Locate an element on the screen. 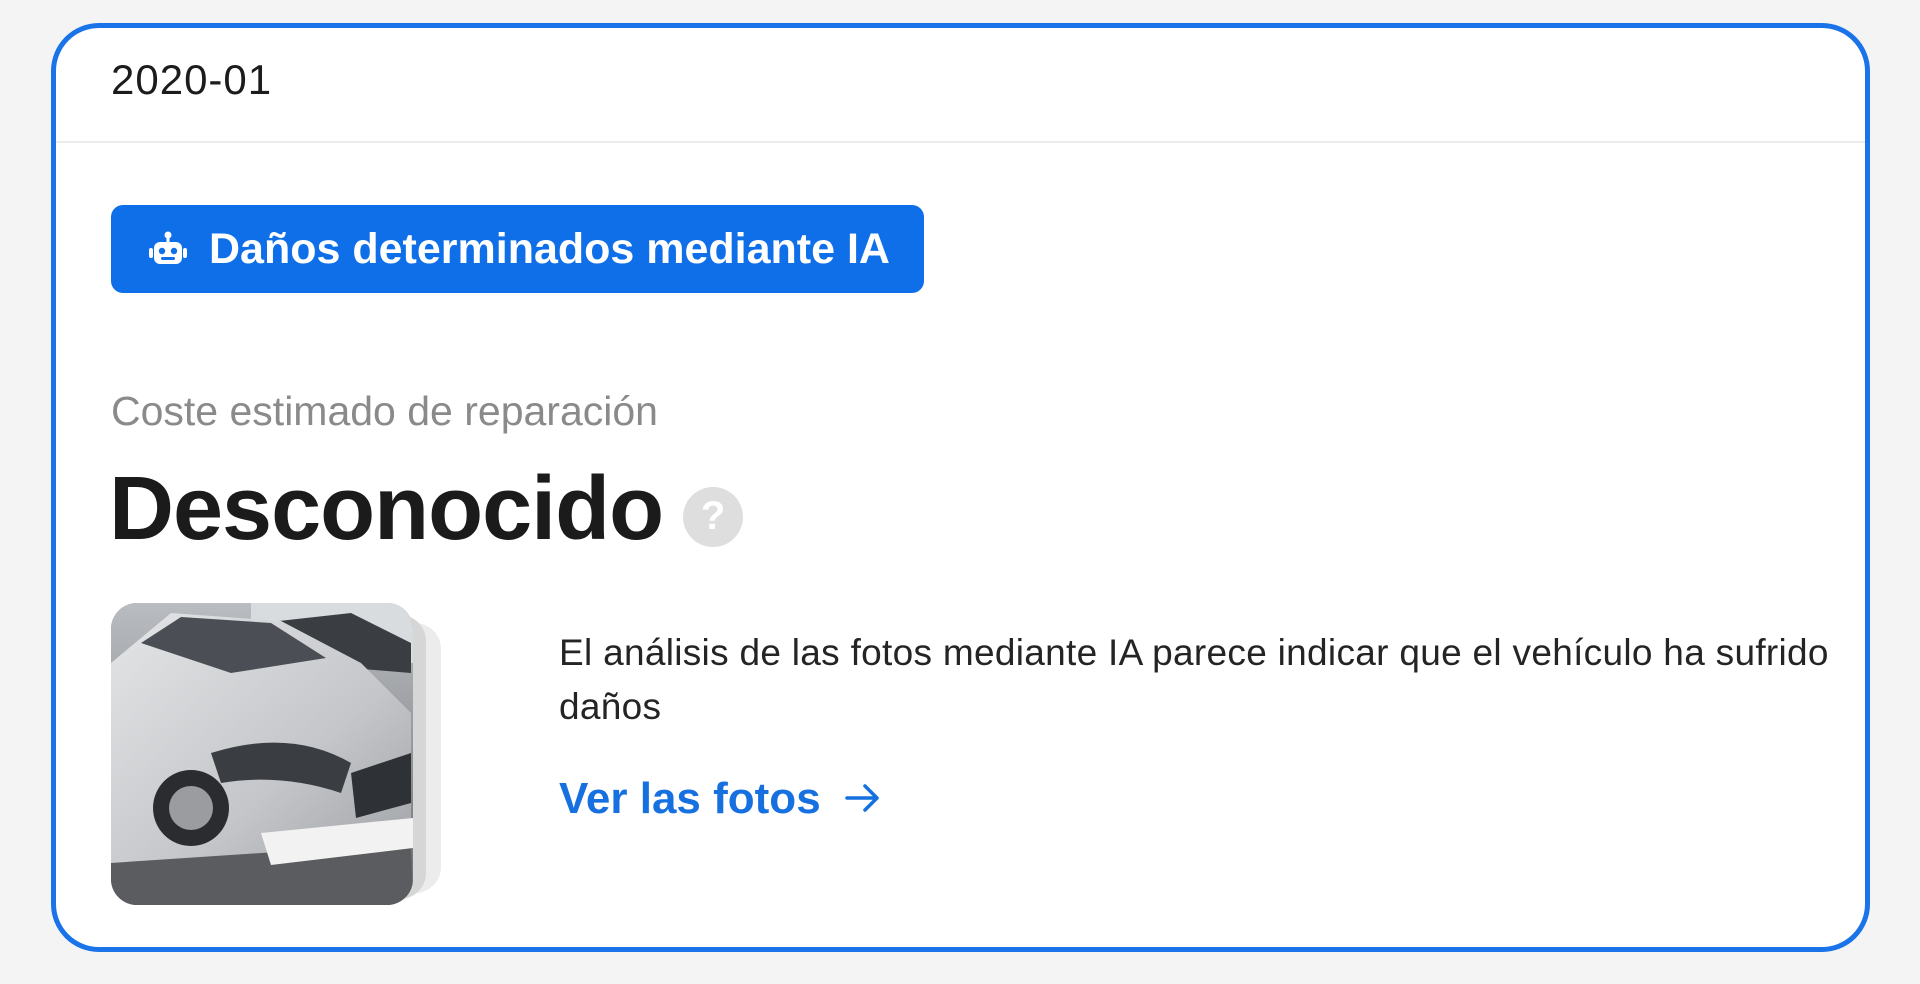 The width and height of the screenshot is (1920, 984). view-photos-link: Ver las fotos is located at coordinates (720, 799).